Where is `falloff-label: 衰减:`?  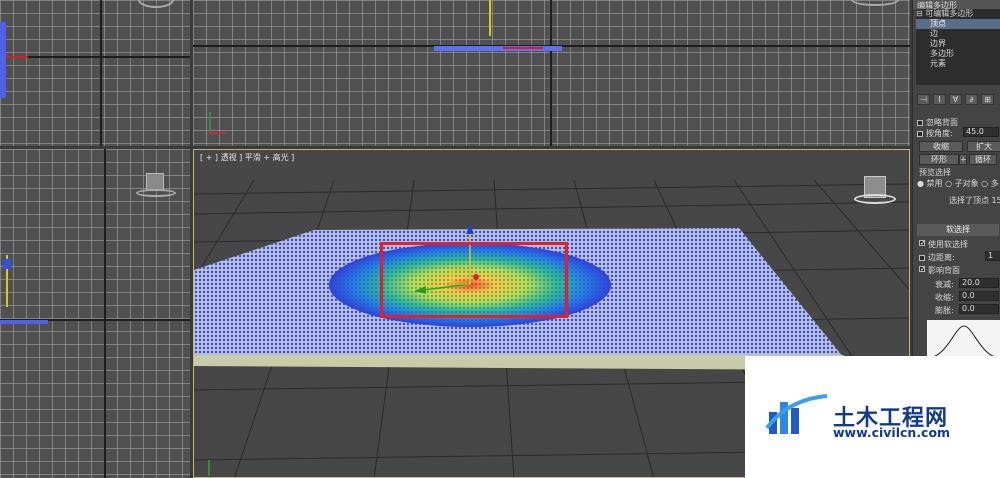 falloff-label: 衰减: is located at coordinates (944, 284).